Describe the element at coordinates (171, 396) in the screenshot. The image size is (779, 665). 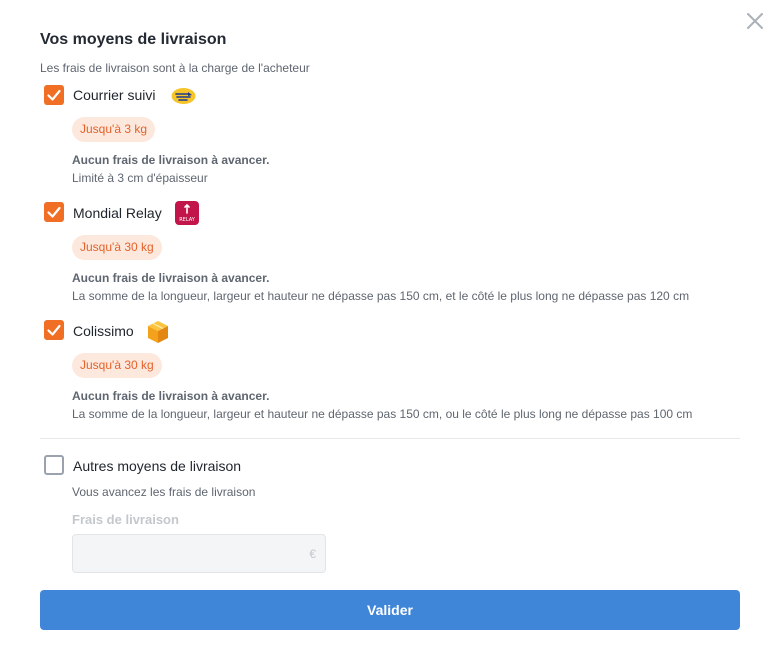
I see `colissimo-description-bold: Aucun frais de livraison à avancer.` at that location.